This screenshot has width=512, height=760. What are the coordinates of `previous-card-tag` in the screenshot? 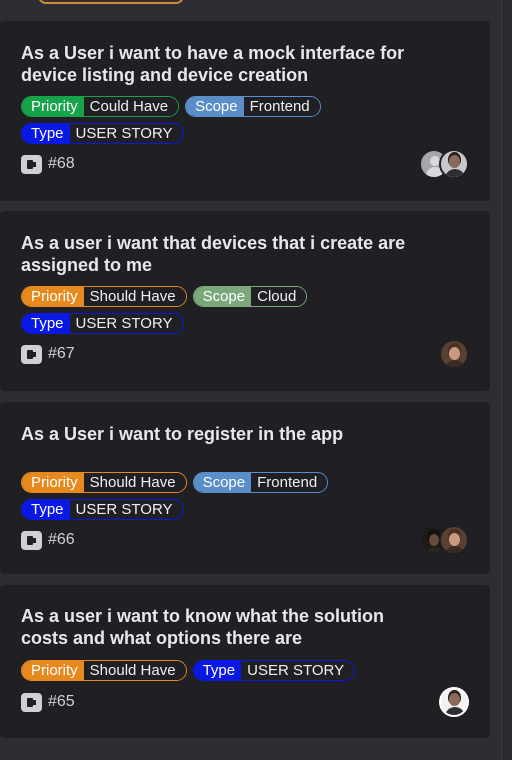 It's located at (111, 2).